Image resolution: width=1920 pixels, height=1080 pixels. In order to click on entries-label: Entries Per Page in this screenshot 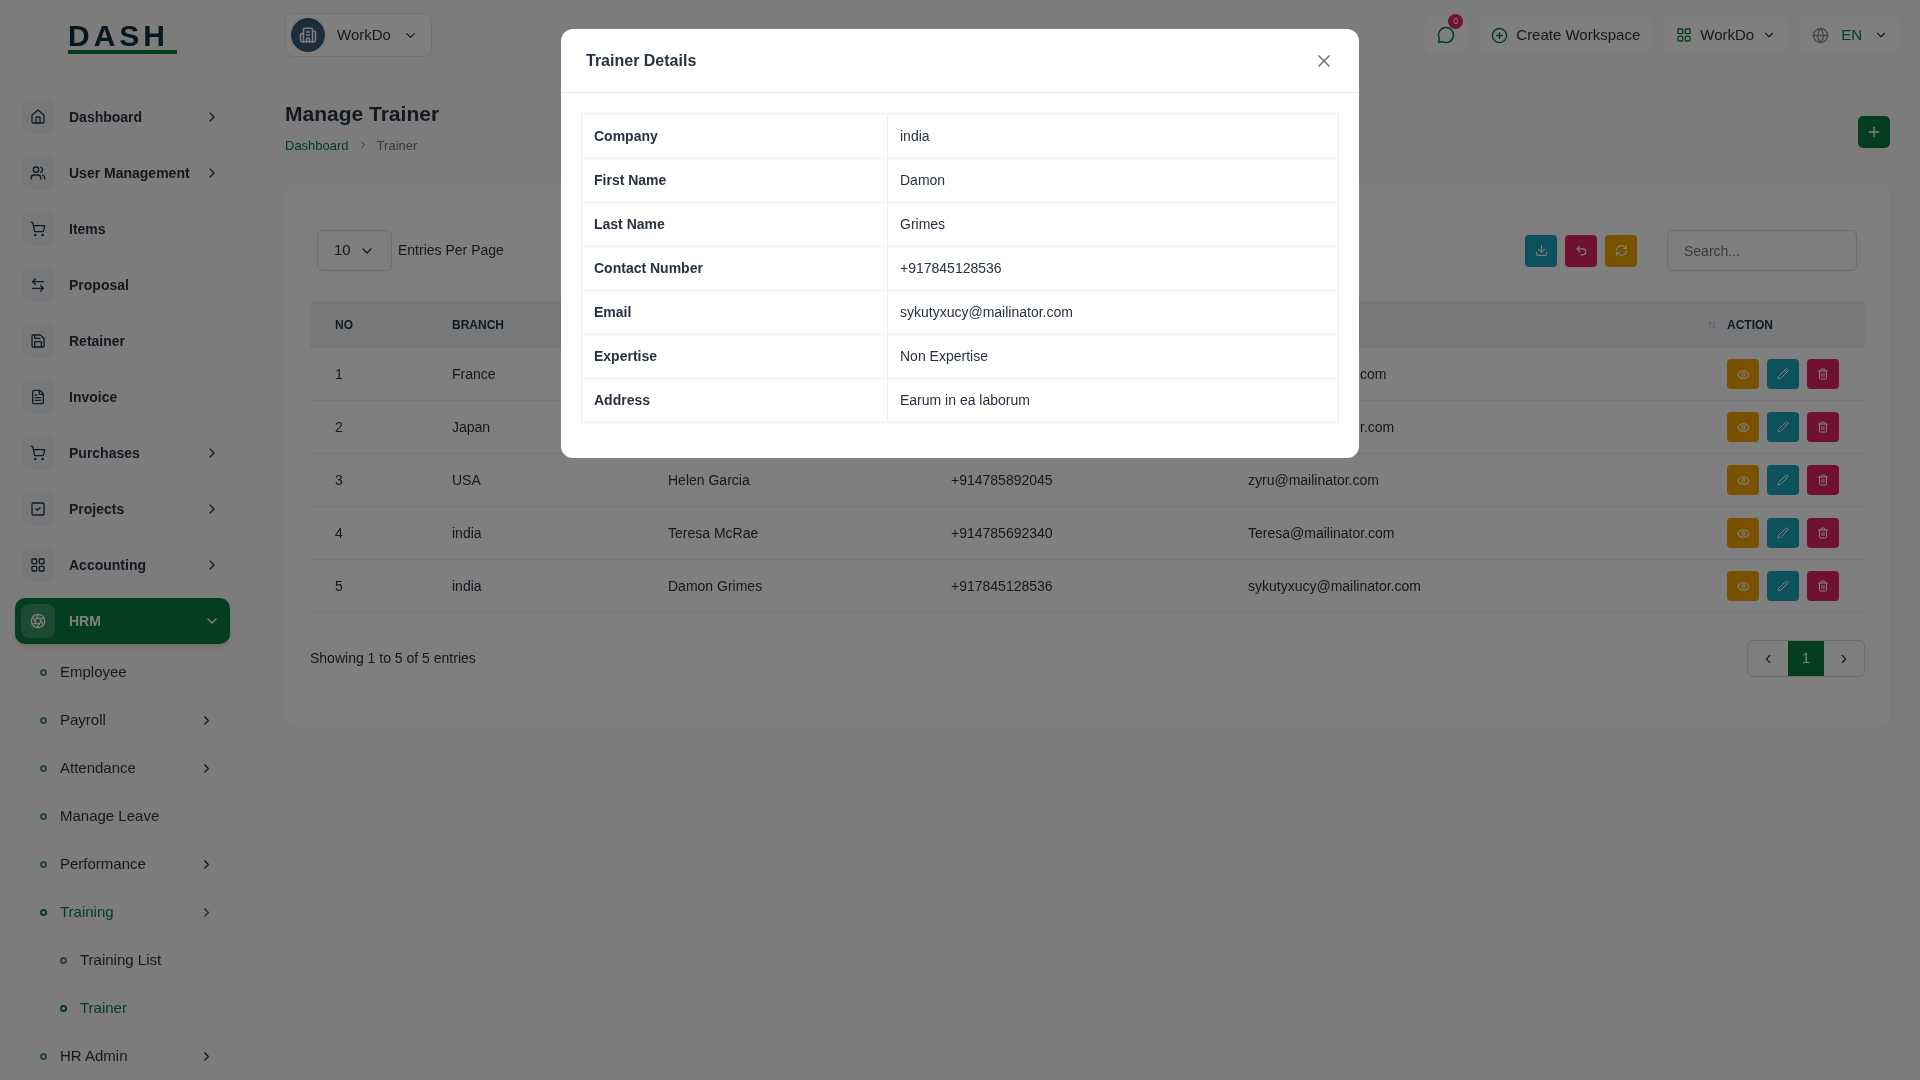, I will do `click(451, 250)`.